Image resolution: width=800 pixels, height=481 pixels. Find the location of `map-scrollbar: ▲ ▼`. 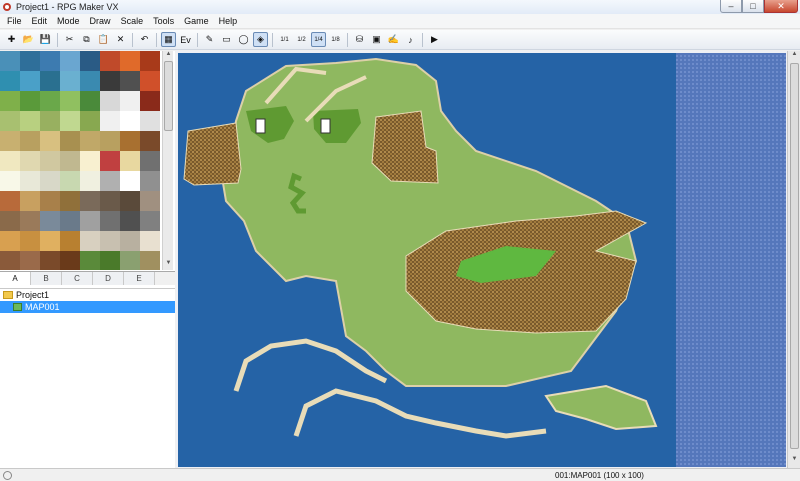

map-scrollbar: ▲ ▼ is located at coordinates (793, 259).